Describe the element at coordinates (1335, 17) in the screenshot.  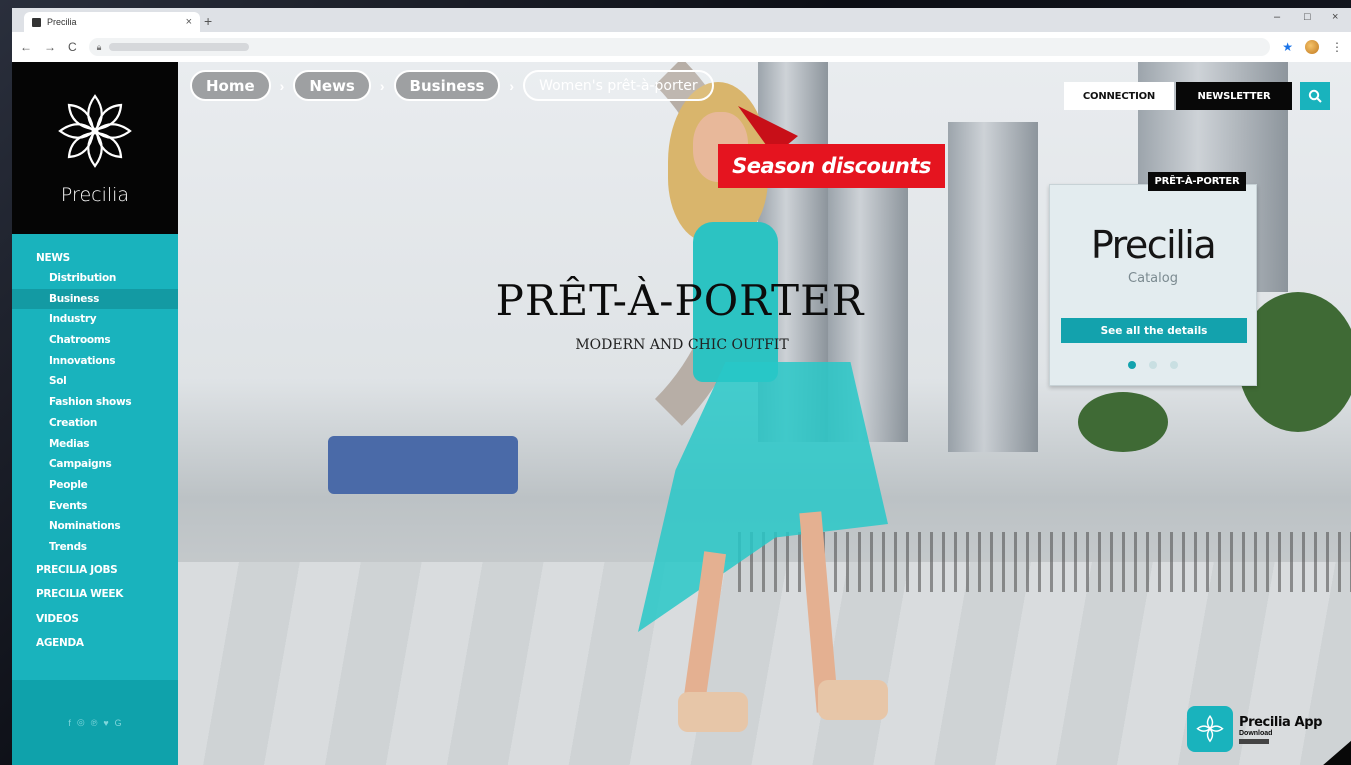
I see `window-close-button: ×` at that location.